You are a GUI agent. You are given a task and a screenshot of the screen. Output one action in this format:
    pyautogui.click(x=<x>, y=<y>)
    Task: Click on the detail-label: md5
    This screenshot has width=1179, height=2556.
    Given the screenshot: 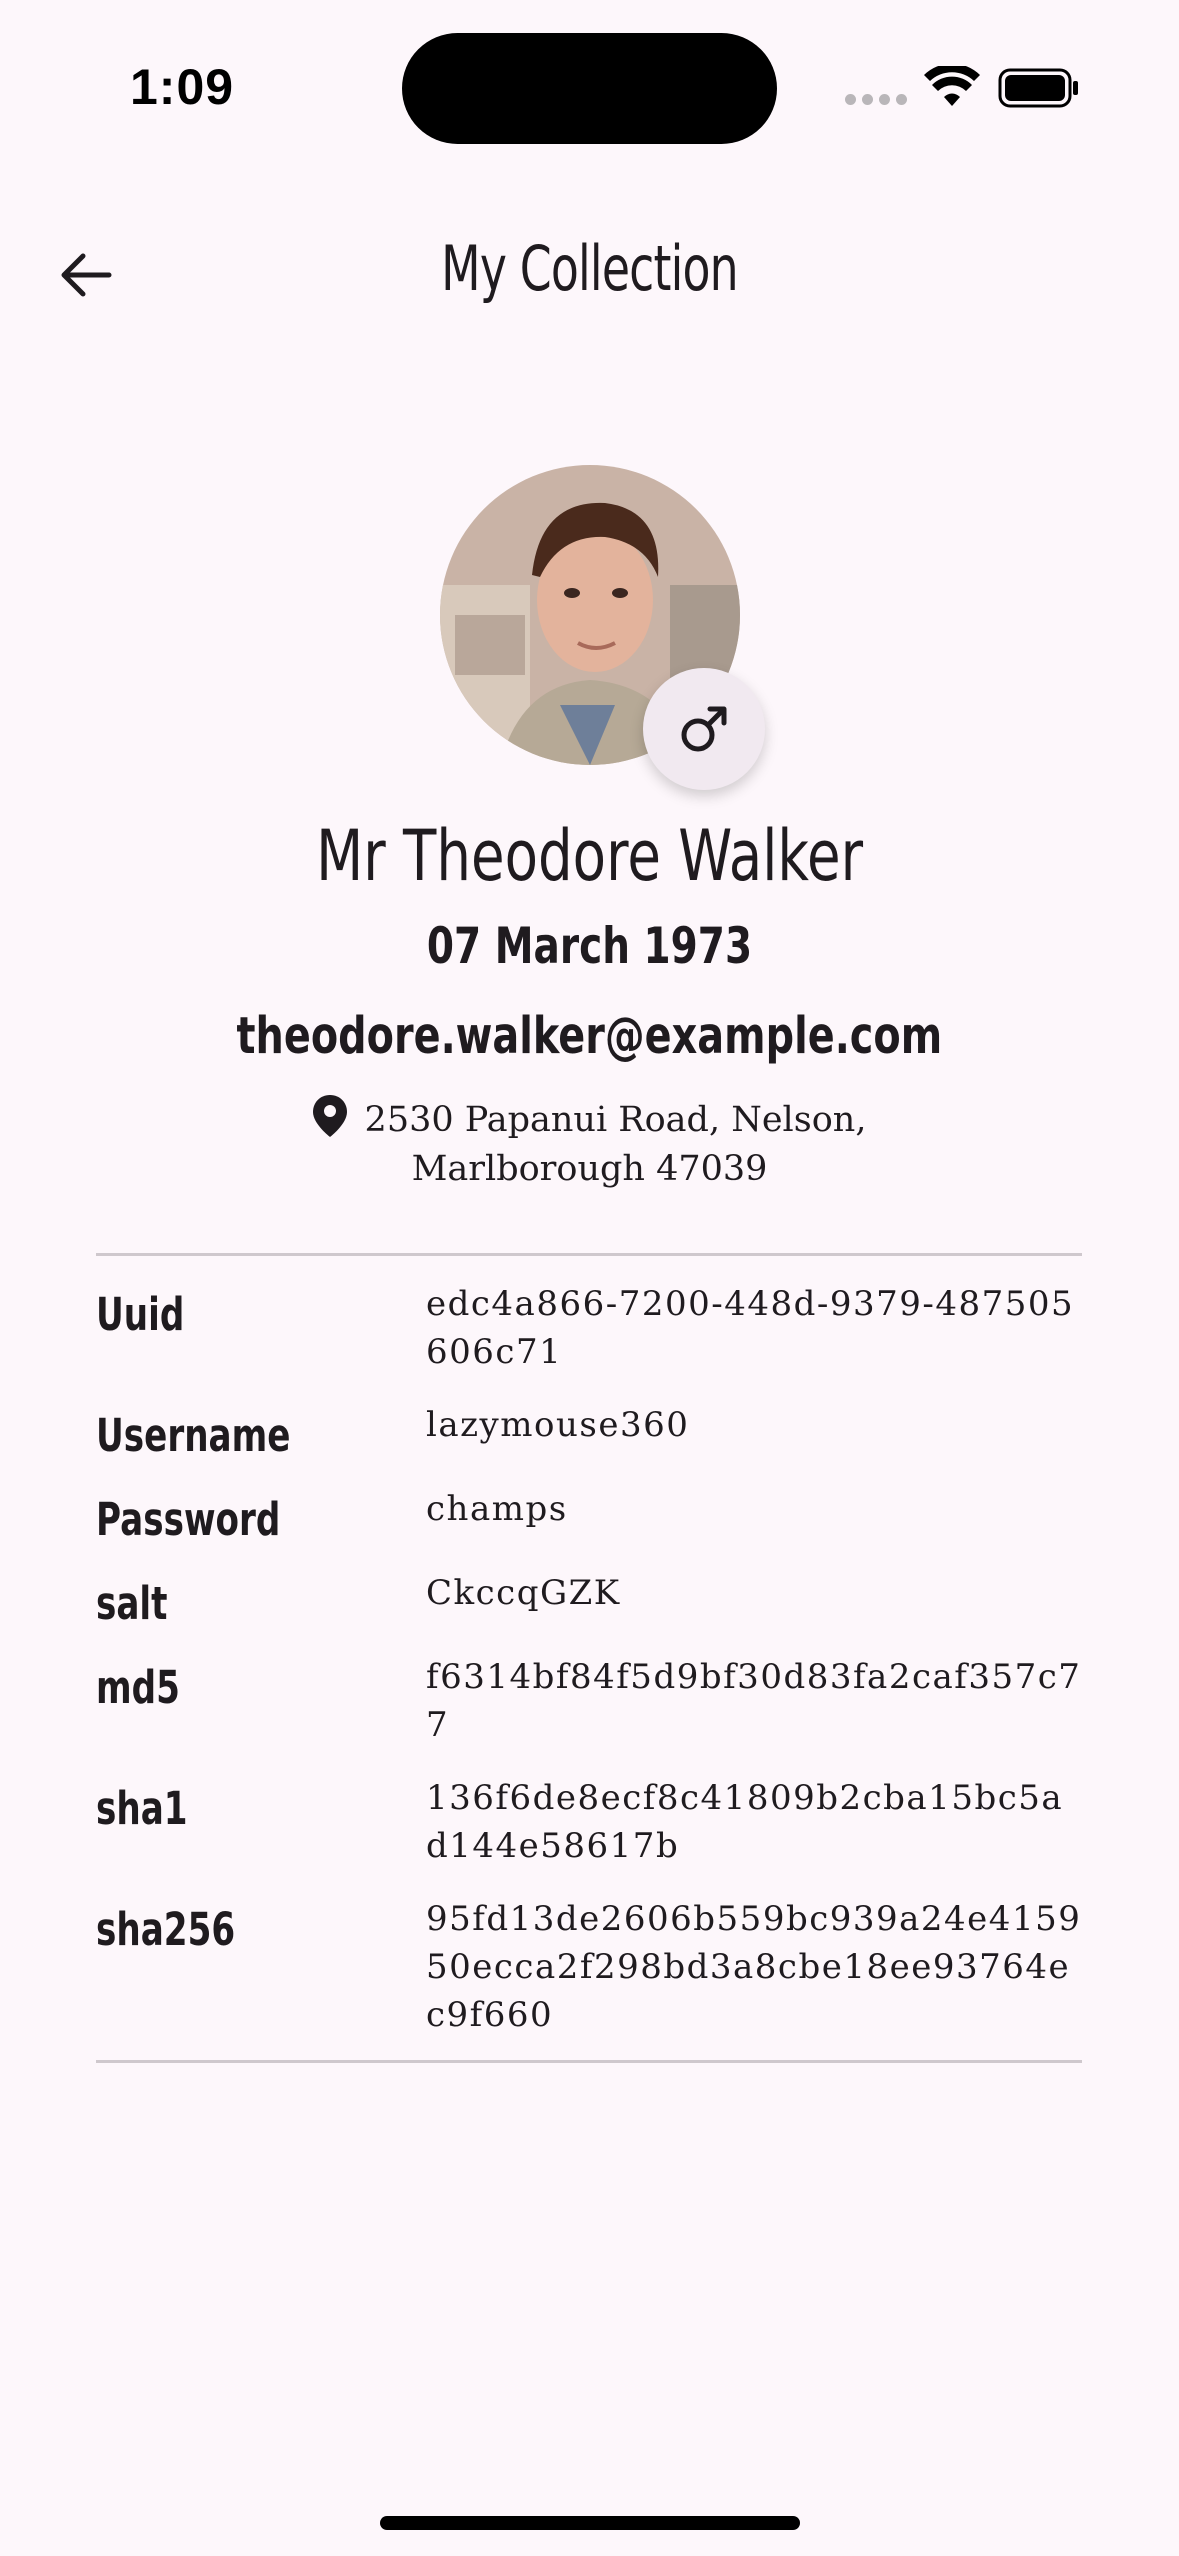 What is the action you would take?
    pyautogui.click(x=138, y=1687)
    